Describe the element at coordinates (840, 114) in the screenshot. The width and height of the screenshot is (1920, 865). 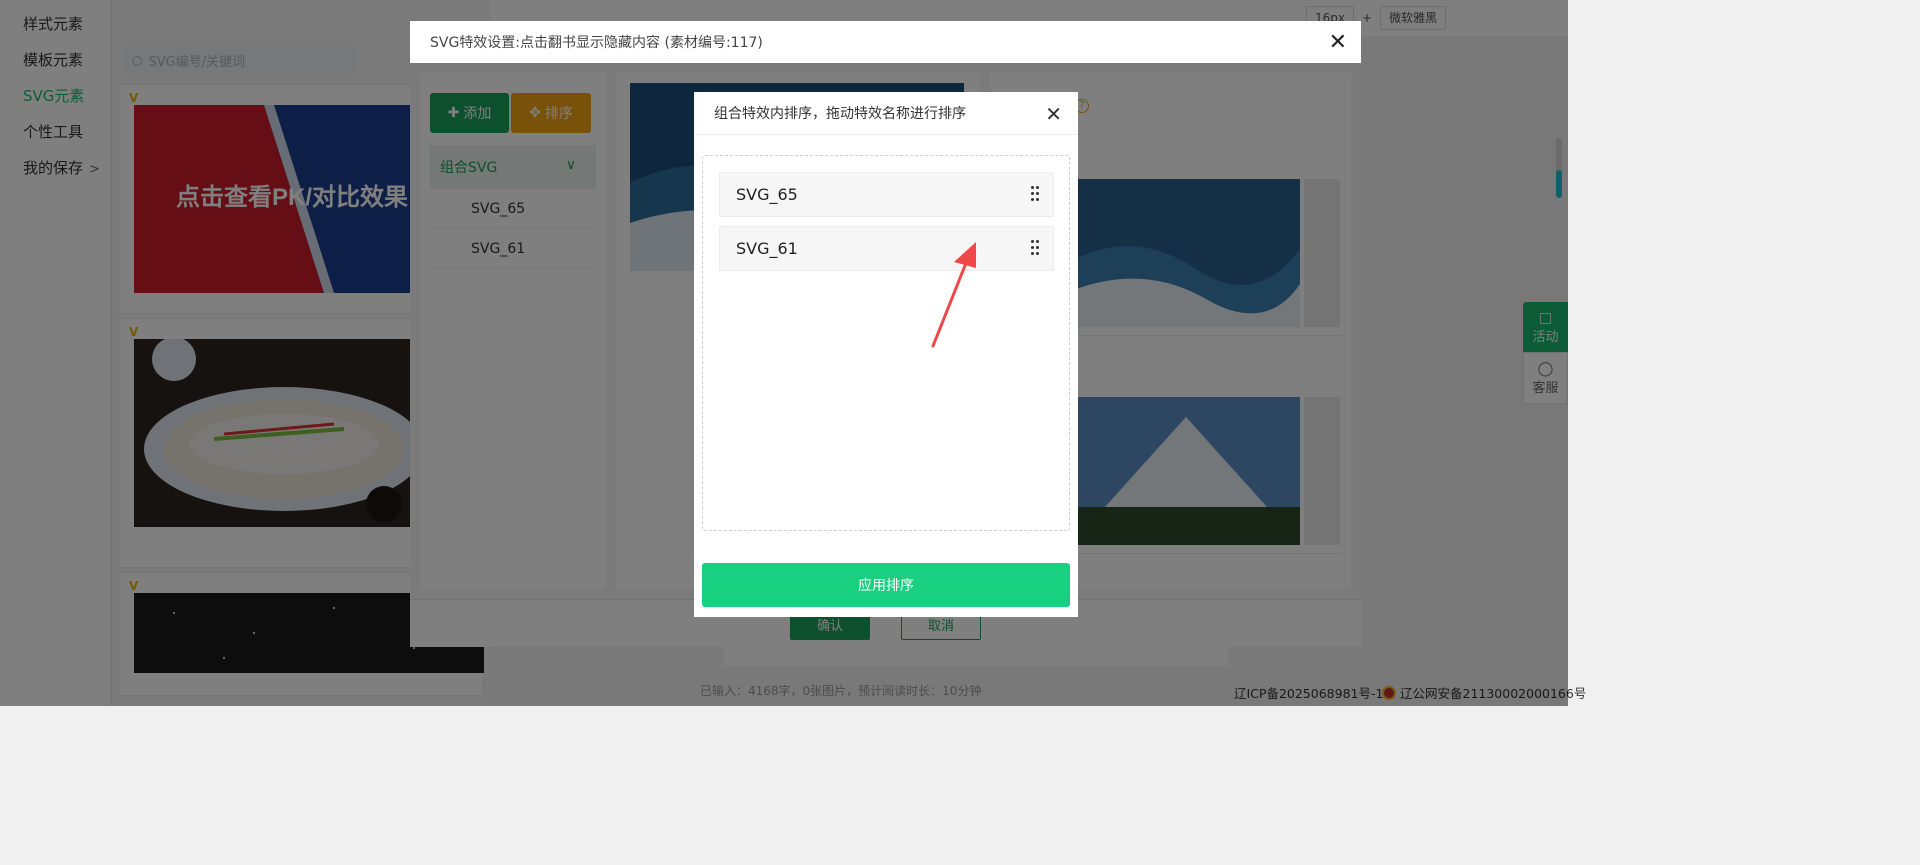
I see `sort-dialog-title: 组合特效内排序，拖动特效名称进行排序` at that location.